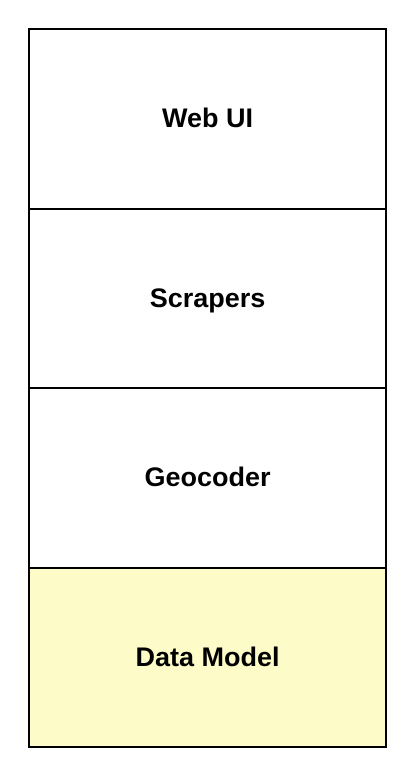 This screenshot has height=775, width=415. I want to click on layer-label-geocoder: Geocoder, so click(207, 477).